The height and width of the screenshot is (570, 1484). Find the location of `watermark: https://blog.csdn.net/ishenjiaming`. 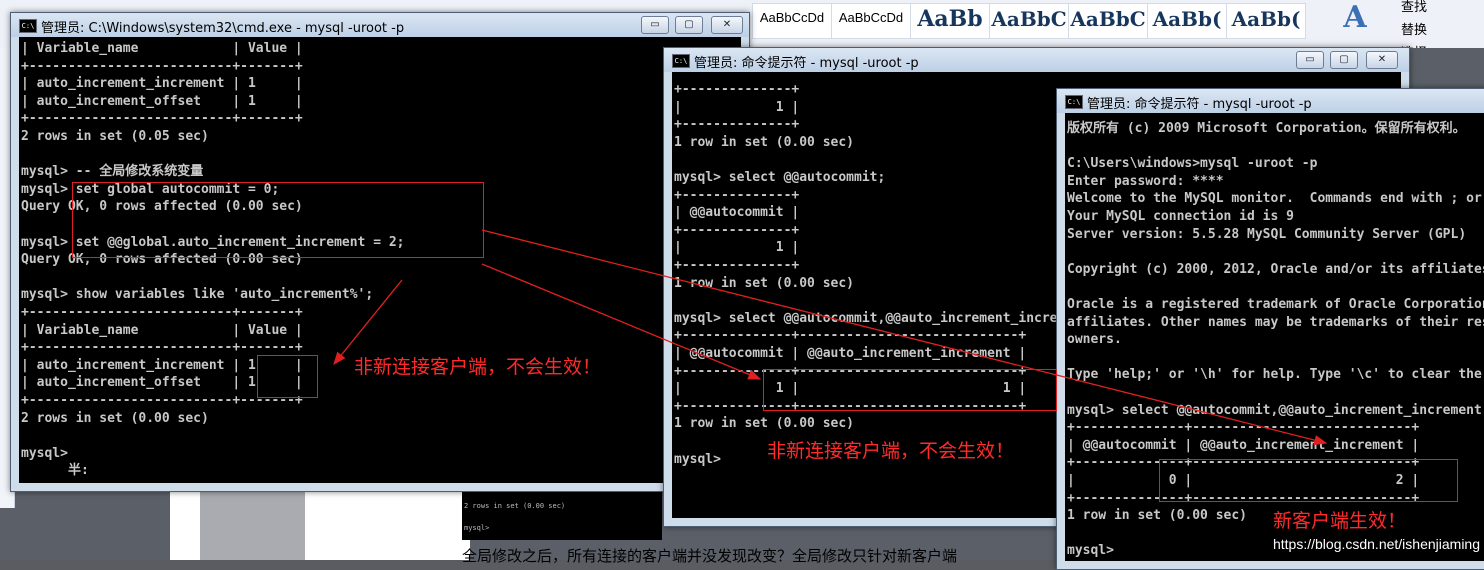

watermark: https://blog.csdn.net/ishenjiaming is located at coordinates (1376, 544).